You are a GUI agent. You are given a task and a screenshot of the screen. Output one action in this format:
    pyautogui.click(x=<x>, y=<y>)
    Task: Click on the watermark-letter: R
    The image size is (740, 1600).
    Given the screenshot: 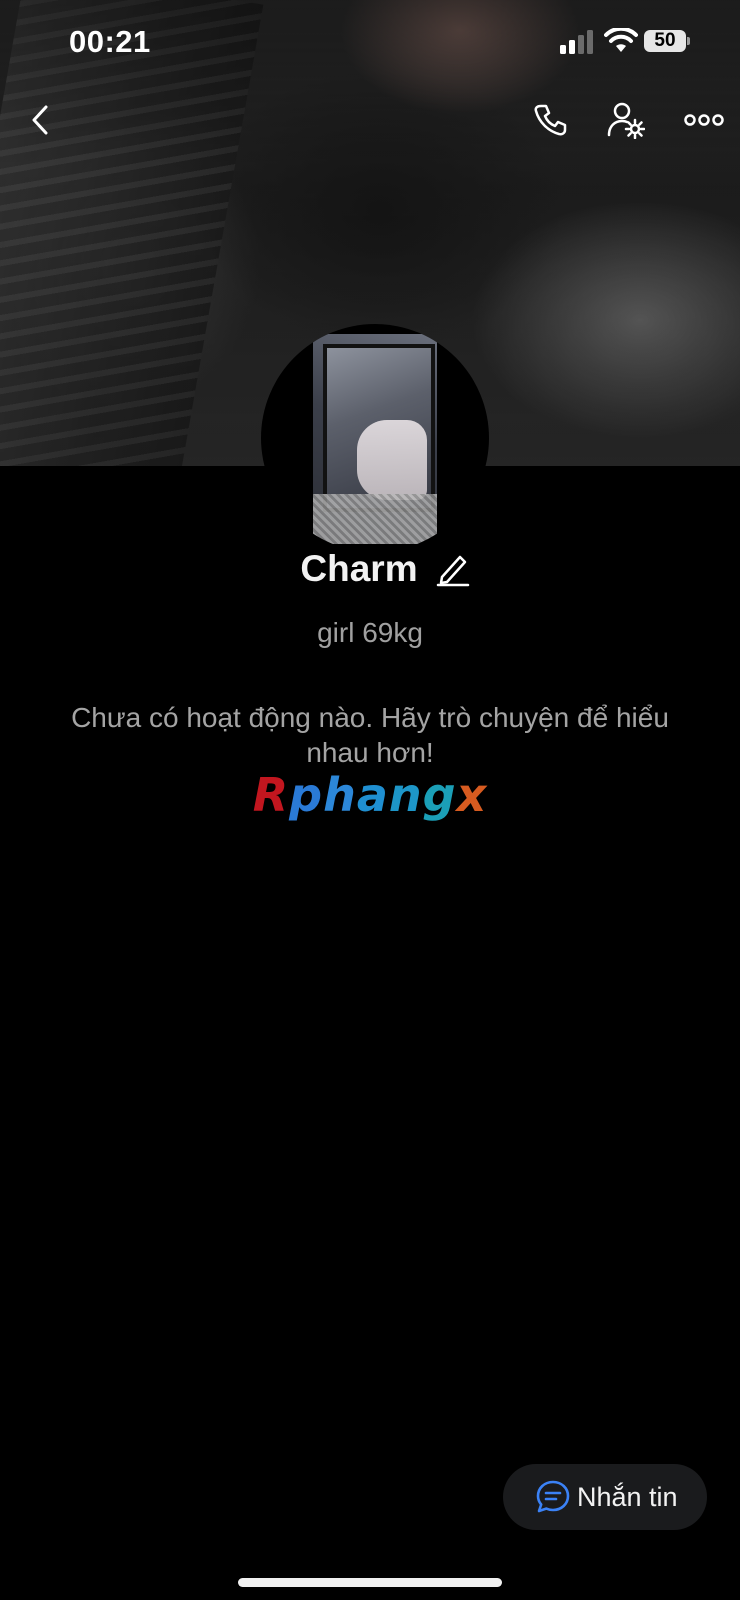 What is the action you would take?
    pyautogui.click(x=271, y=795)
    